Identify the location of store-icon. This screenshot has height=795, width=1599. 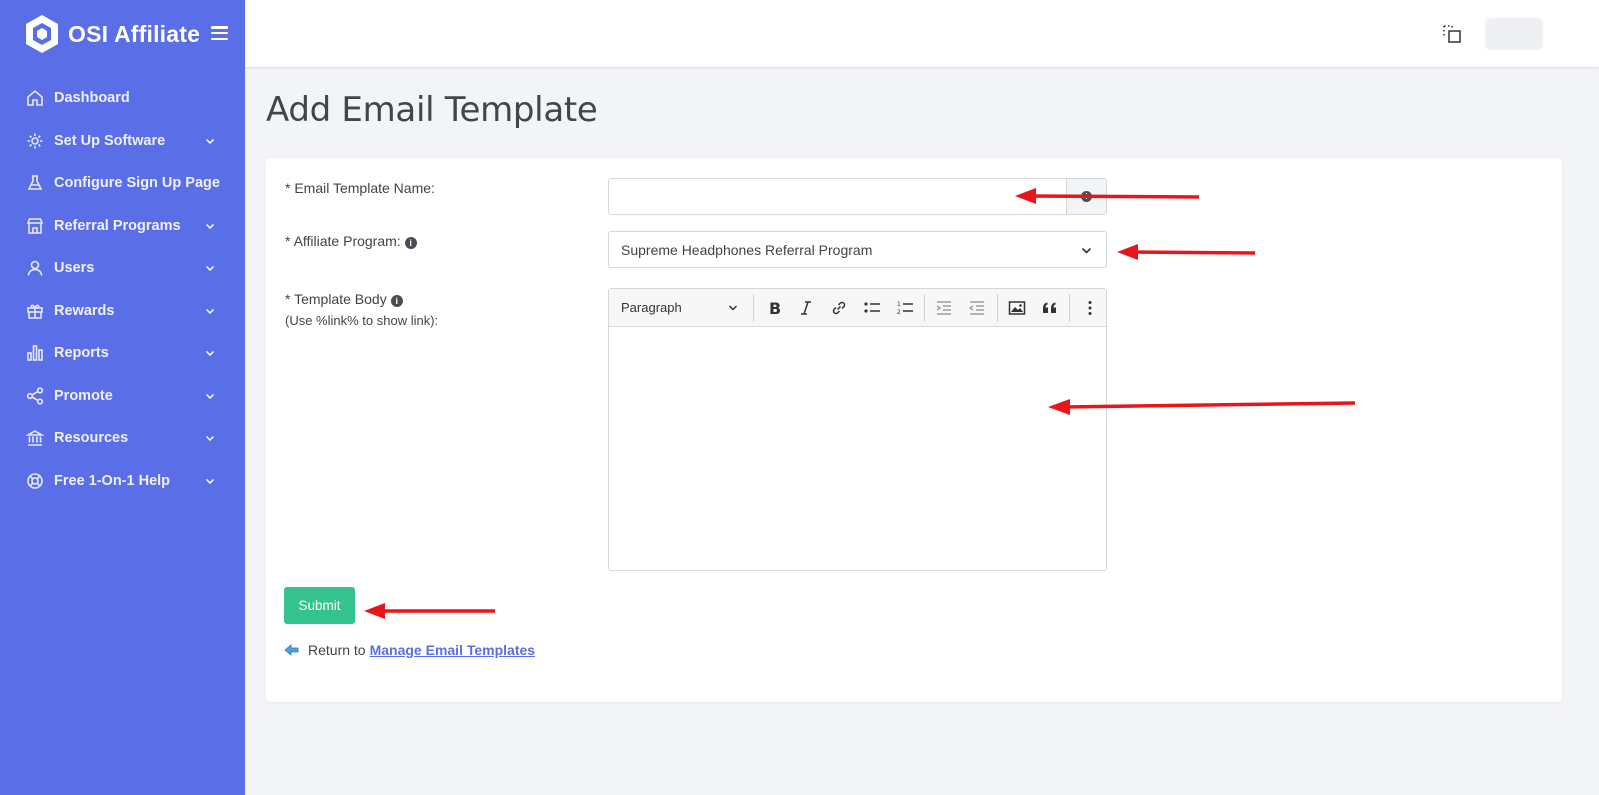
(35, 226).